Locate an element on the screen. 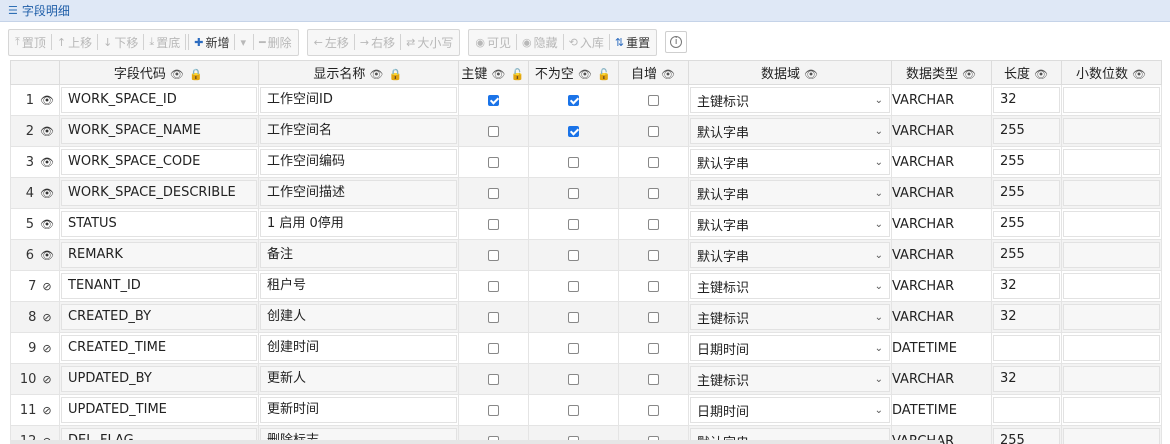 This screenshot has width=1170, height=444. column-header-code: 字段代码 👁 🔒 is located at coordinates (159, 72).